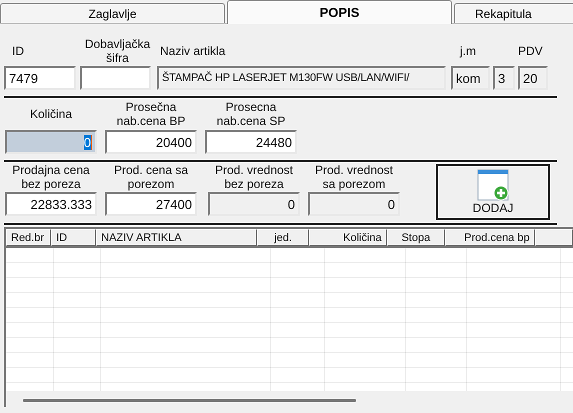 The width and height of the screenshot is (573, 413). I want to click on input-field: 7479, so click(40, 78).